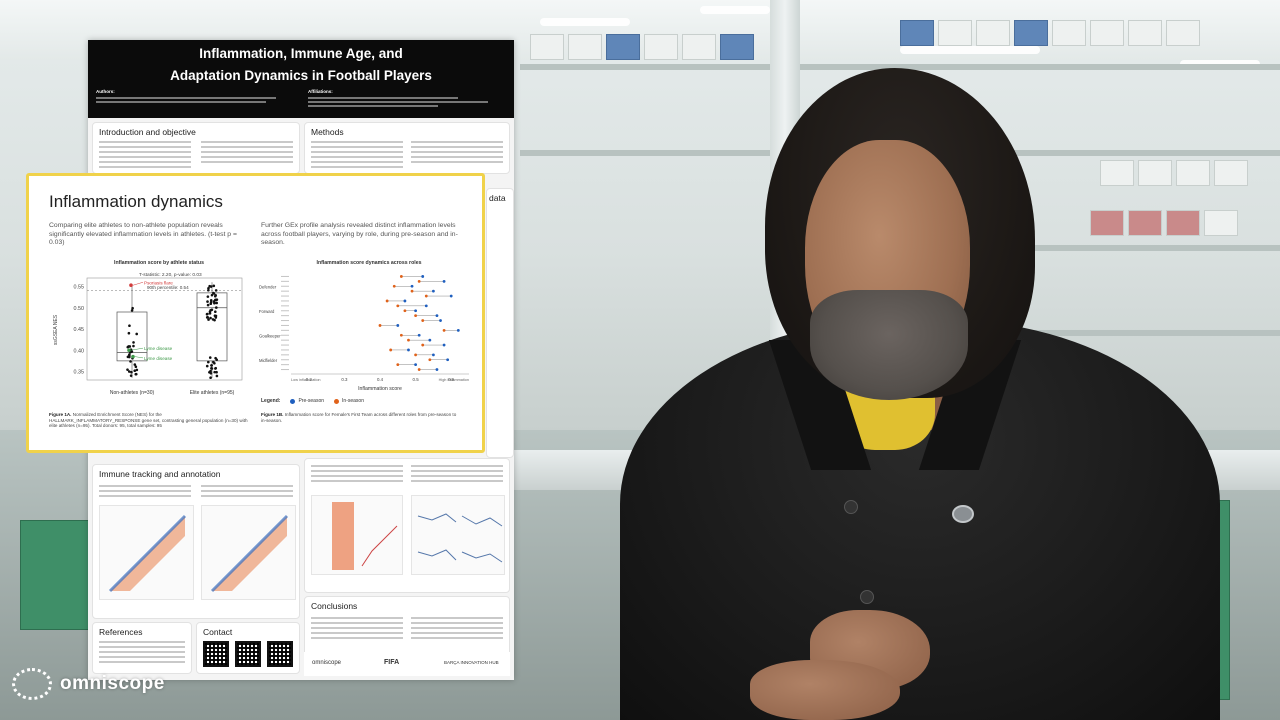  What do you see at coordinates (79, 351) in the screenshot?
I see `y-tick-label: 0.40` at bounding box center [79, 351].